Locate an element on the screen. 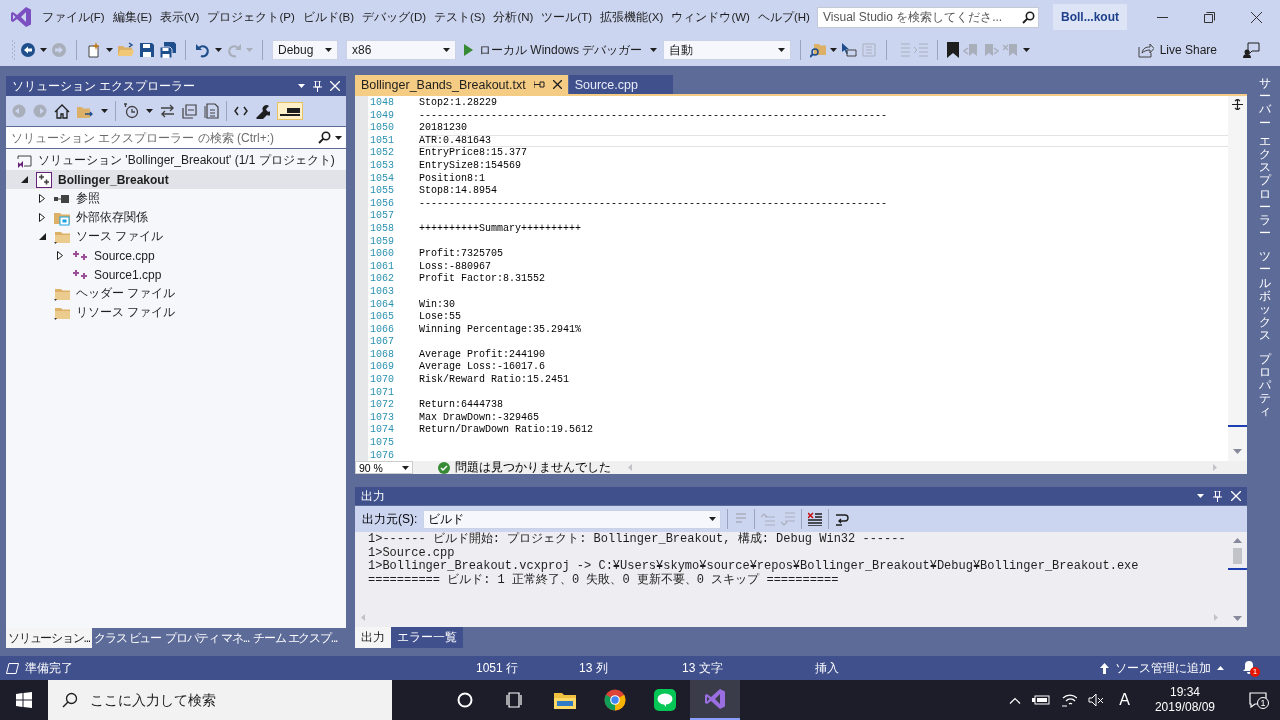 This screenshot has width=1280, height=720. pin-icon is located at coordinates (539, 84).